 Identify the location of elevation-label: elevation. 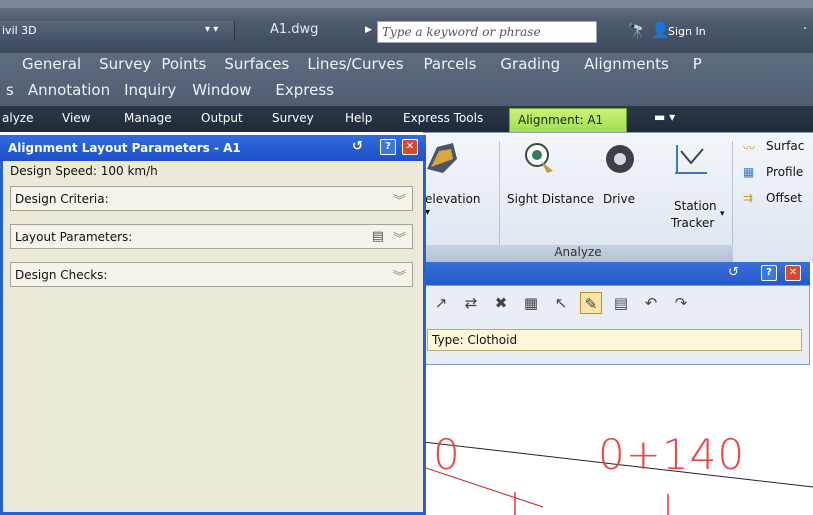
(453, 199).